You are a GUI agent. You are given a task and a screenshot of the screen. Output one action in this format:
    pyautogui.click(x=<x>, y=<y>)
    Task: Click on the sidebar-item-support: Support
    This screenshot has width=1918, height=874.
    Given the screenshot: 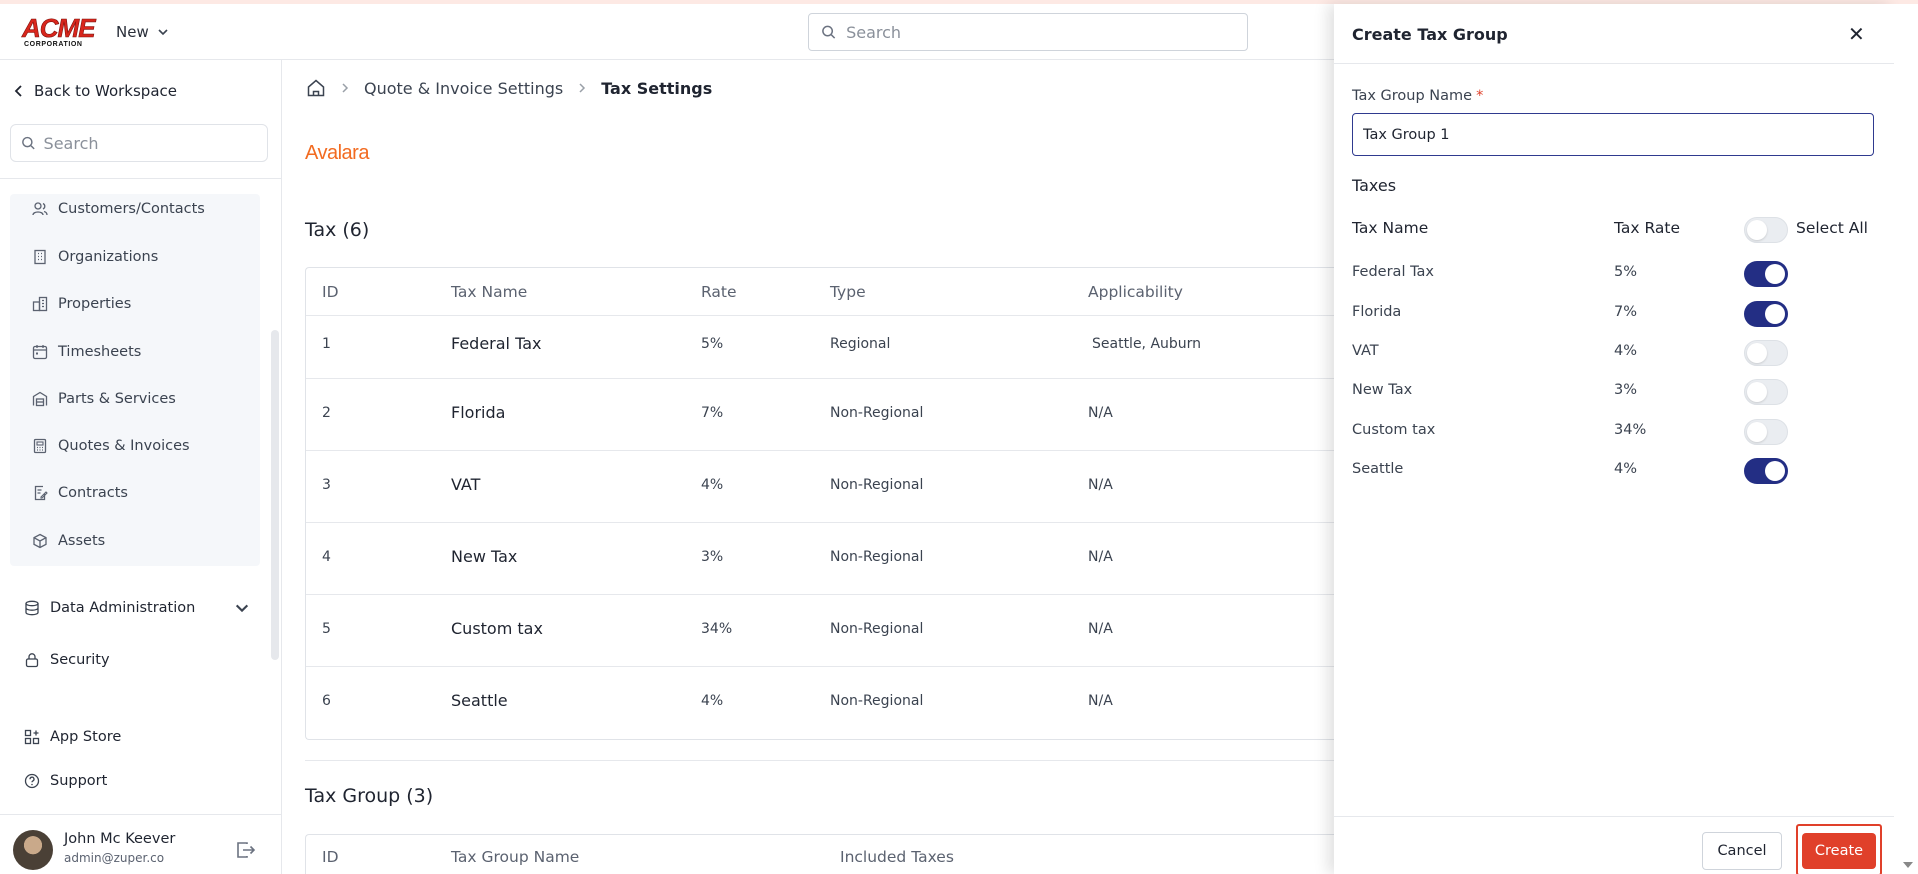 What is the action you would take?
    pyautogui.click(x=65, y=781)
    